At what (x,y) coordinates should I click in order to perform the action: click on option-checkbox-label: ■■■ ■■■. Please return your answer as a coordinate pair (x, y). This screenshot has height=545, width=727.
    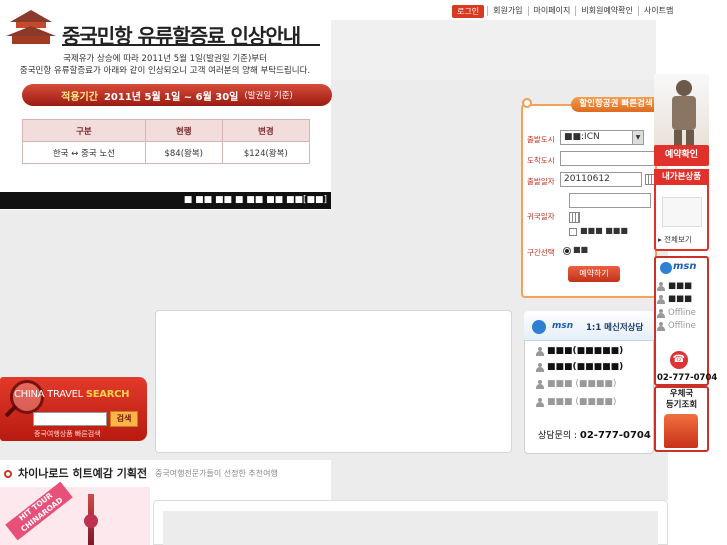
    Looking at the image, I should click on (604, 230).